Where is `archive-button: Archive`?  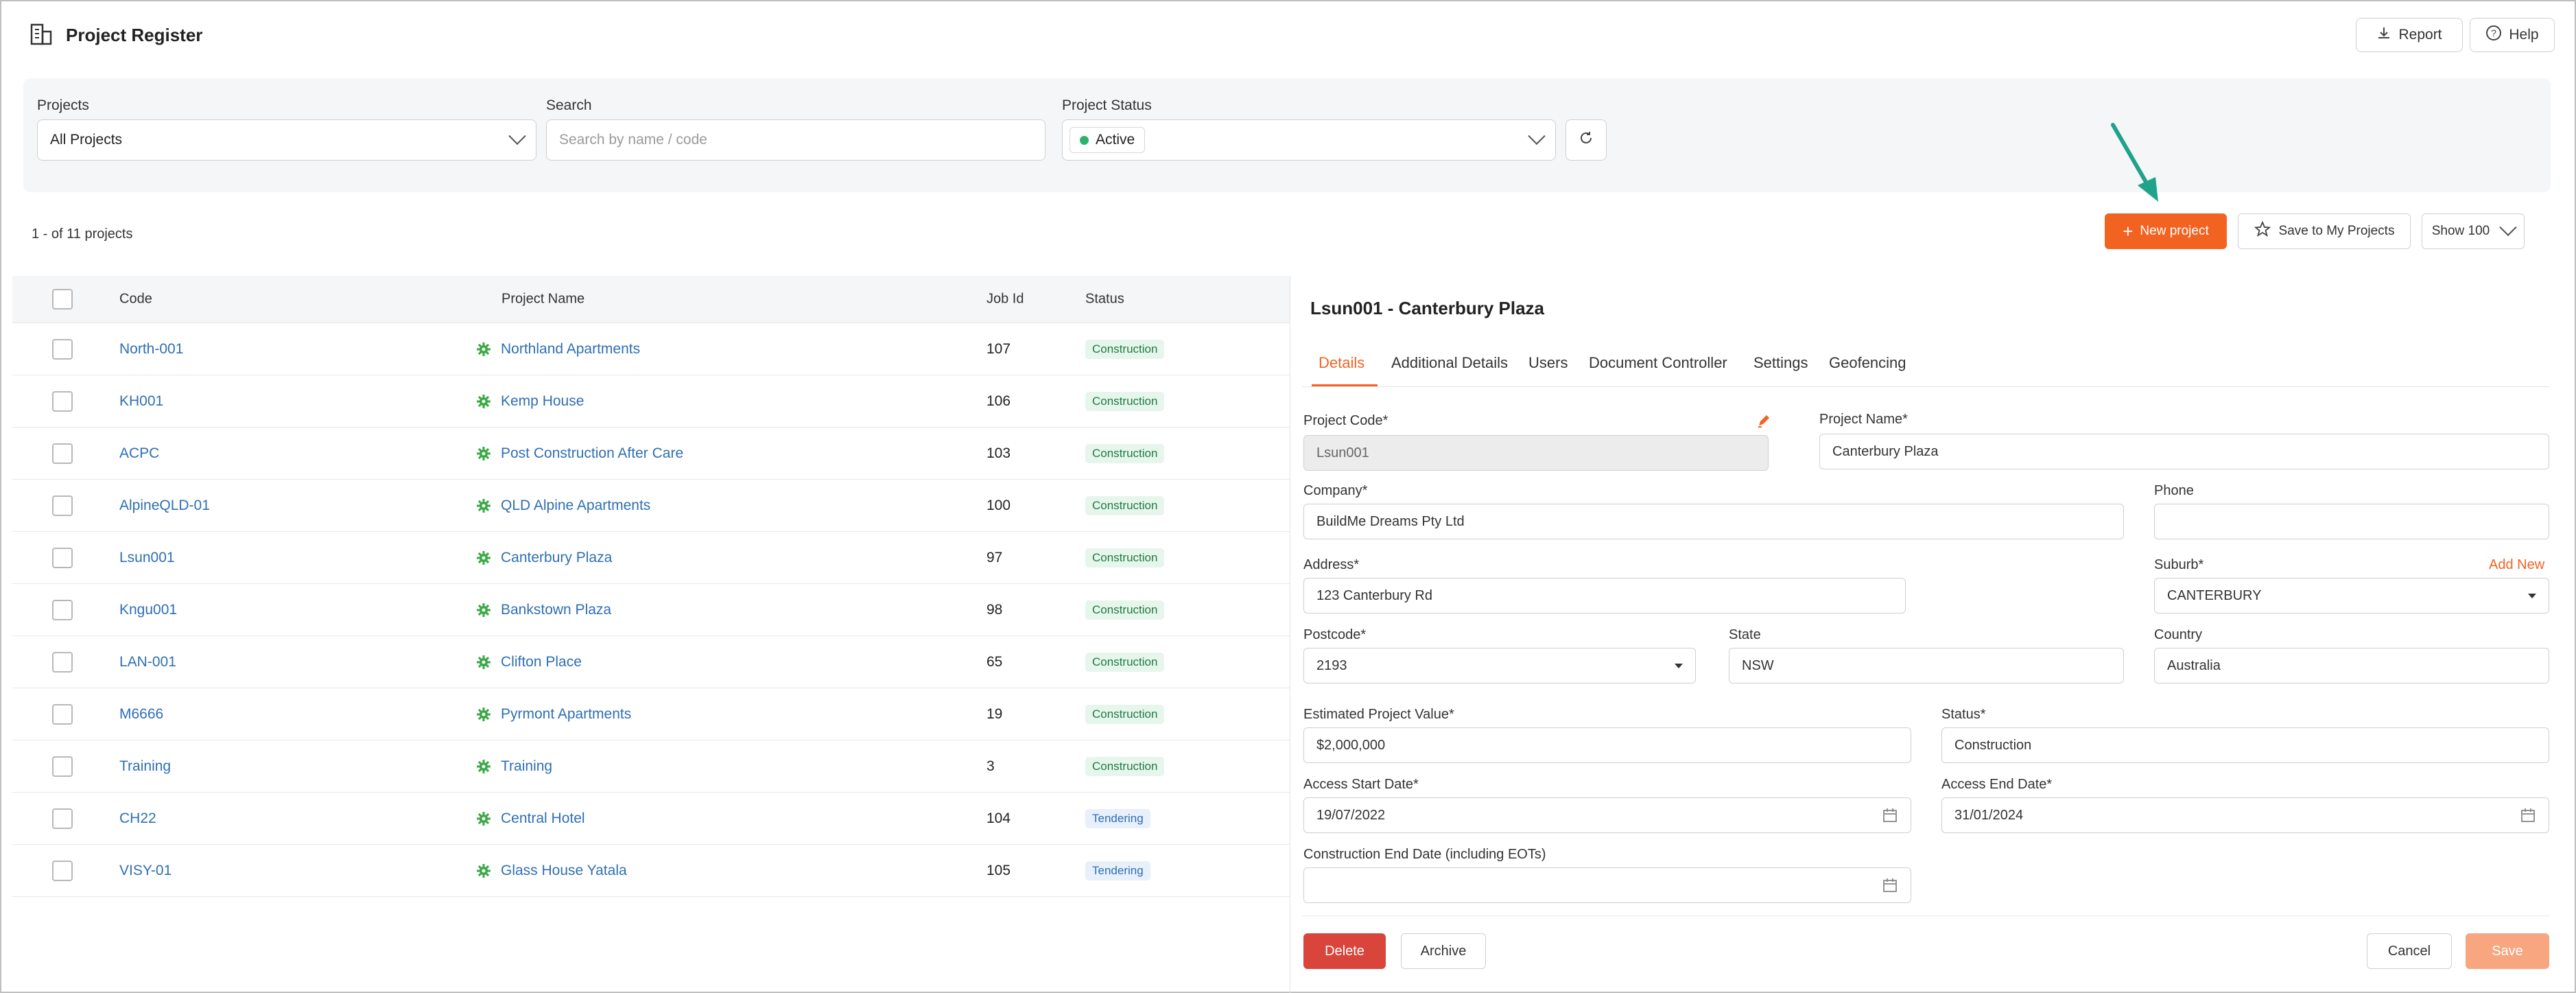 archive-button: Archive is located at coordinates (1443, 951).